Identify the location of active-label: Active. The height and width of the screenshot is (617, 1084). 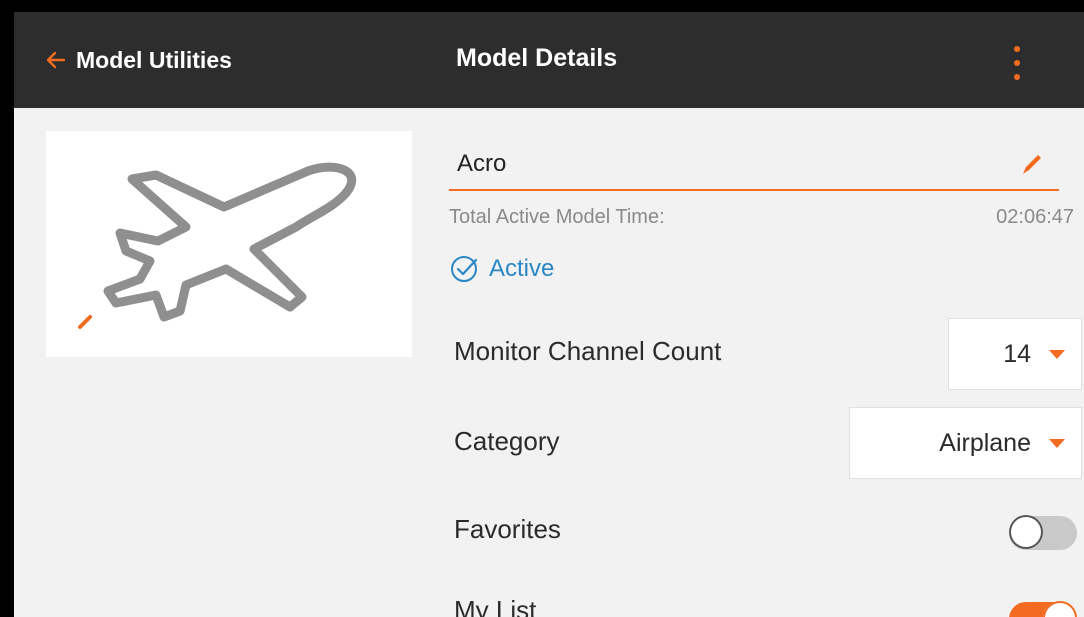
(522, 268).